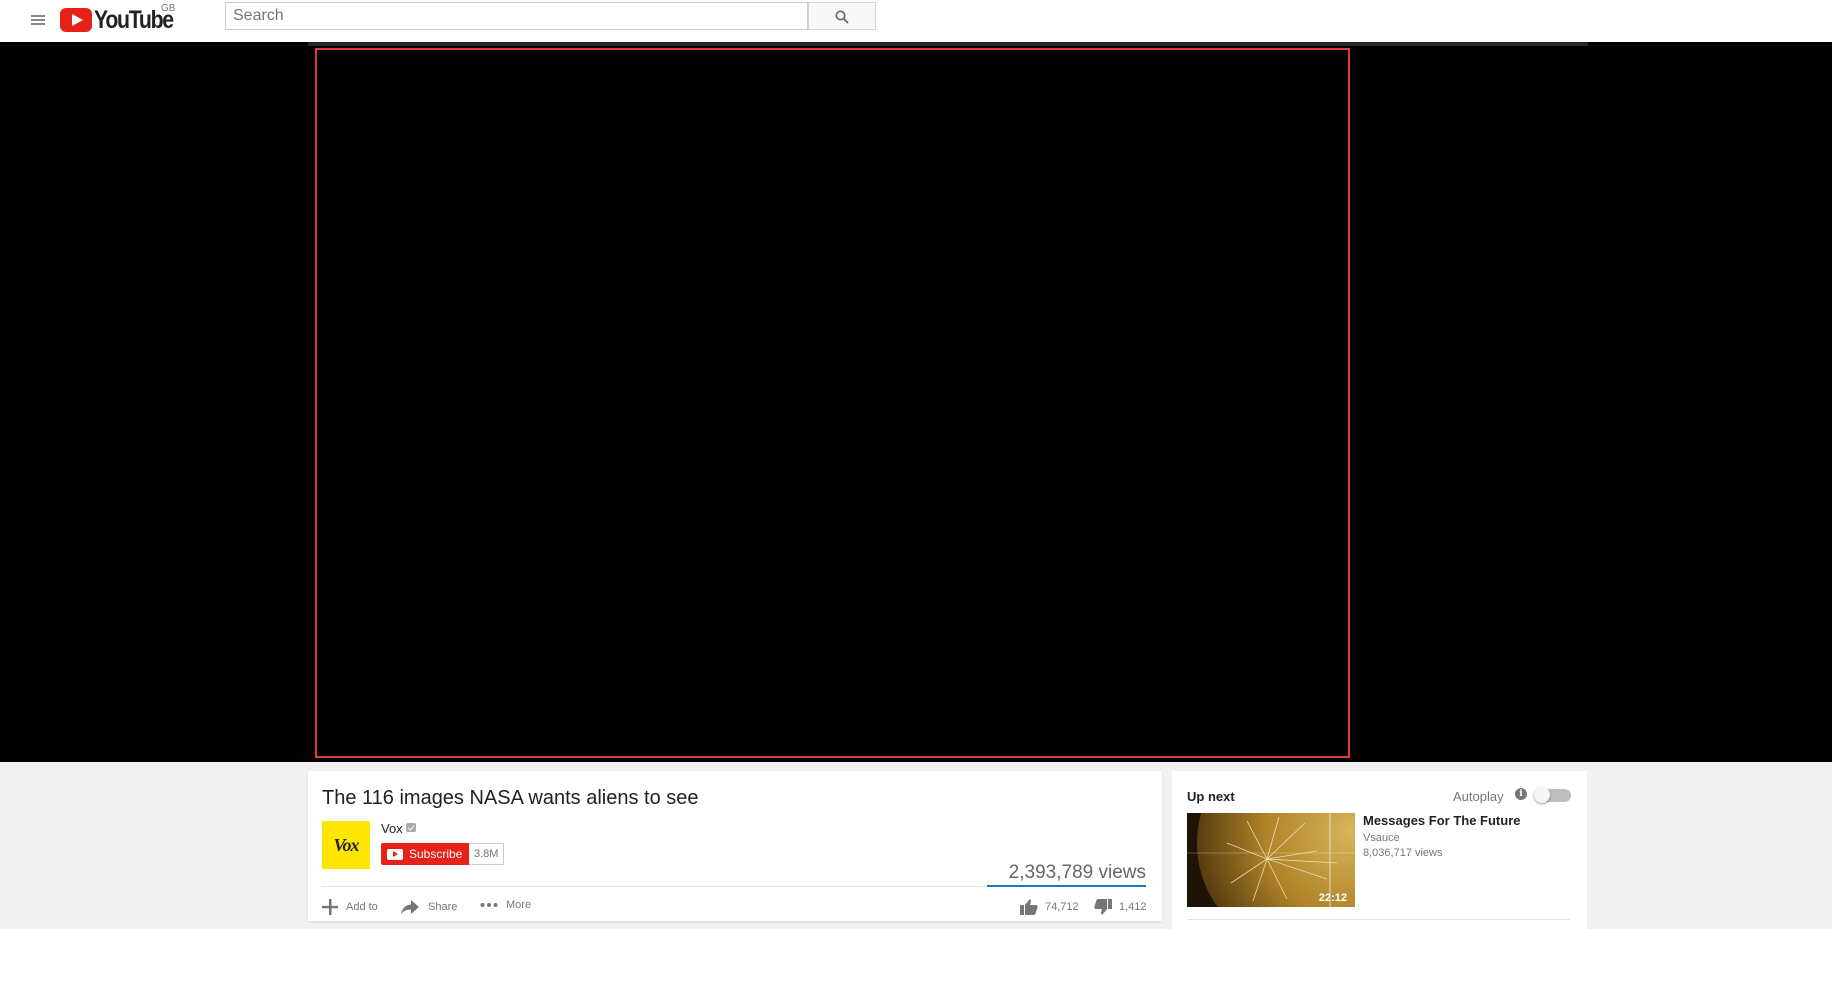  What do you see at coordinates (487, 854) in the screenshot?
I see `subscriber-count: 3.8M` at bounding box center [487, 854].